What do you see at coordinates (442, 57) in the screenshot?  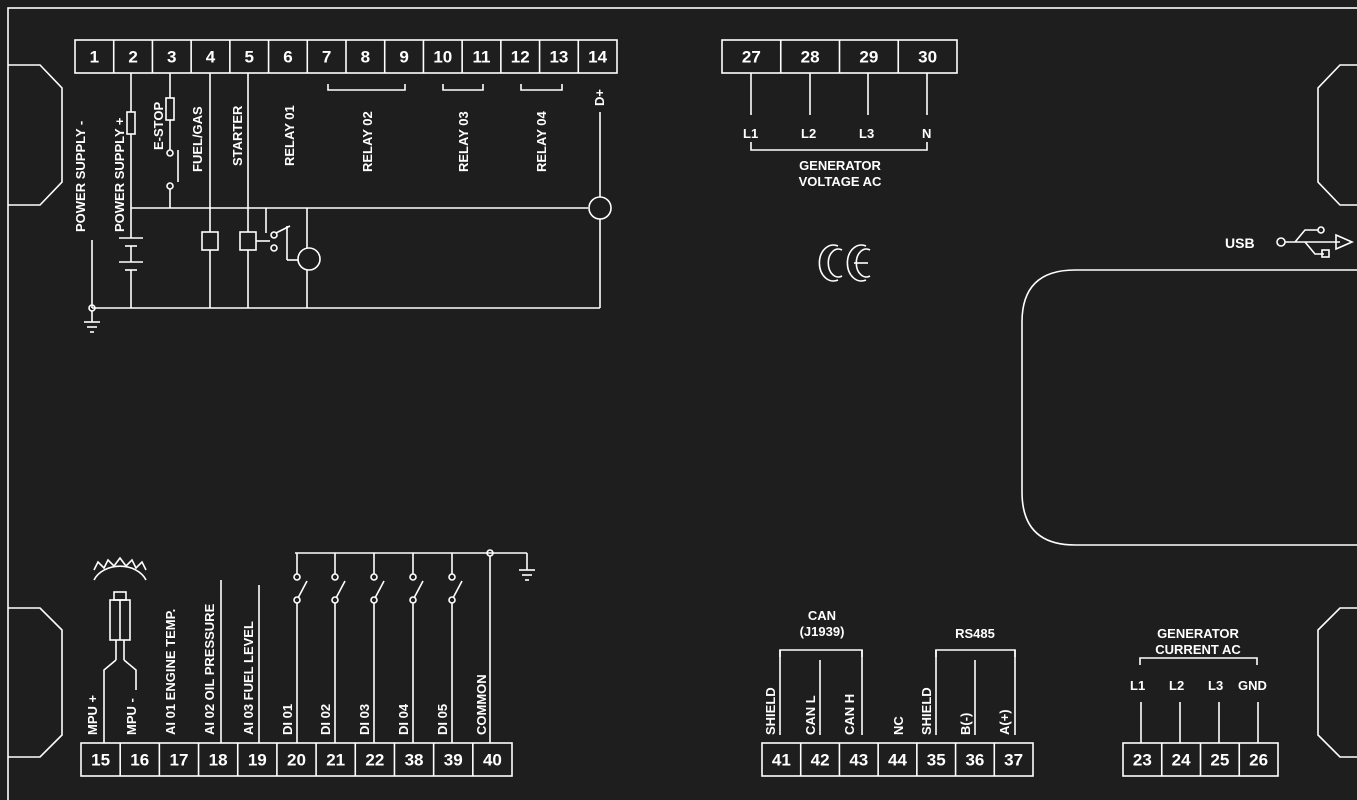 I see `terminal-number-10: 10` at bounding box center [442, 57].